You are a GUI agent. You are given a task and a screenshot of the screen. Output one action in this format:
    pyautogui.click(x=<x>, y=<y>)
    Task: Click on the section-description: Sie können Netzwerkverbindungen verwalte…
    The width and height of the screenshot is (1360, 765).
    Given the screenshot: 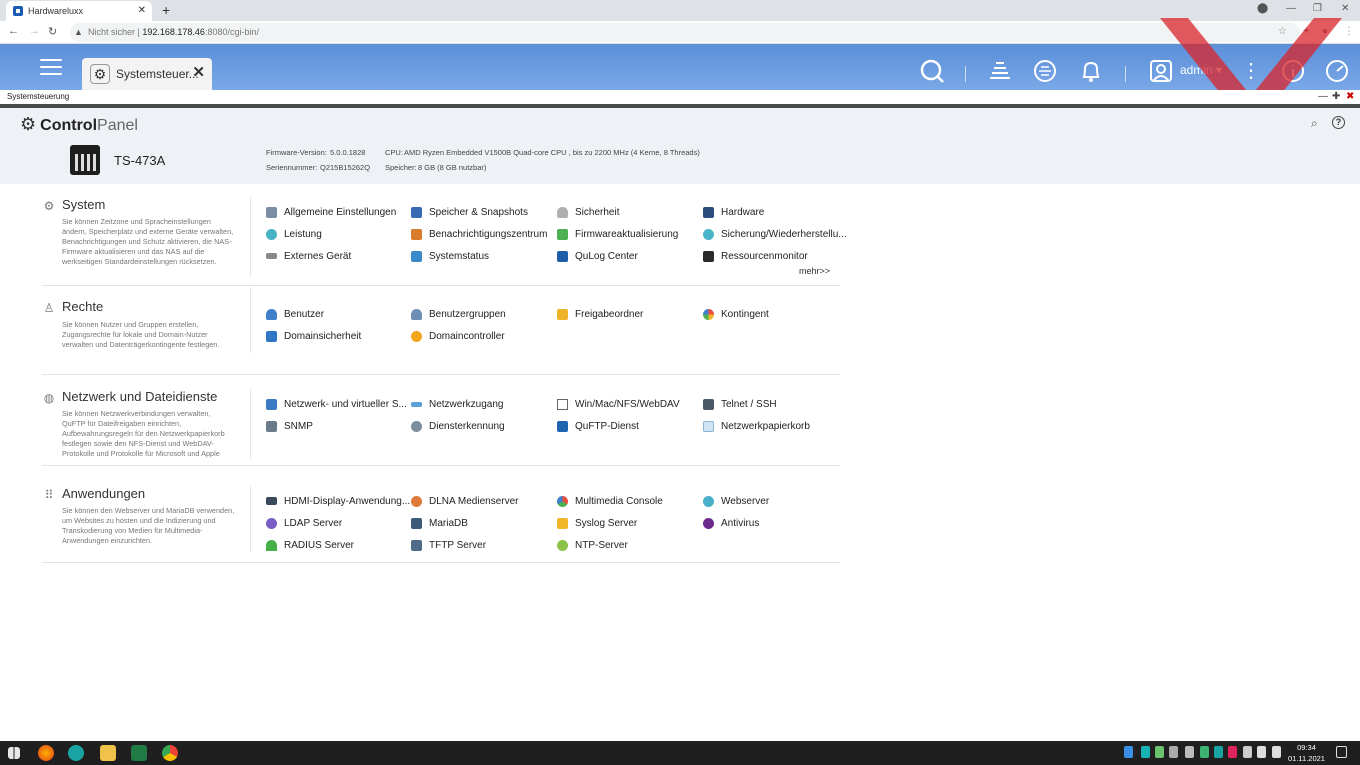 What is the action you would take?
    pyautogui.click(x=143, y=433)
    